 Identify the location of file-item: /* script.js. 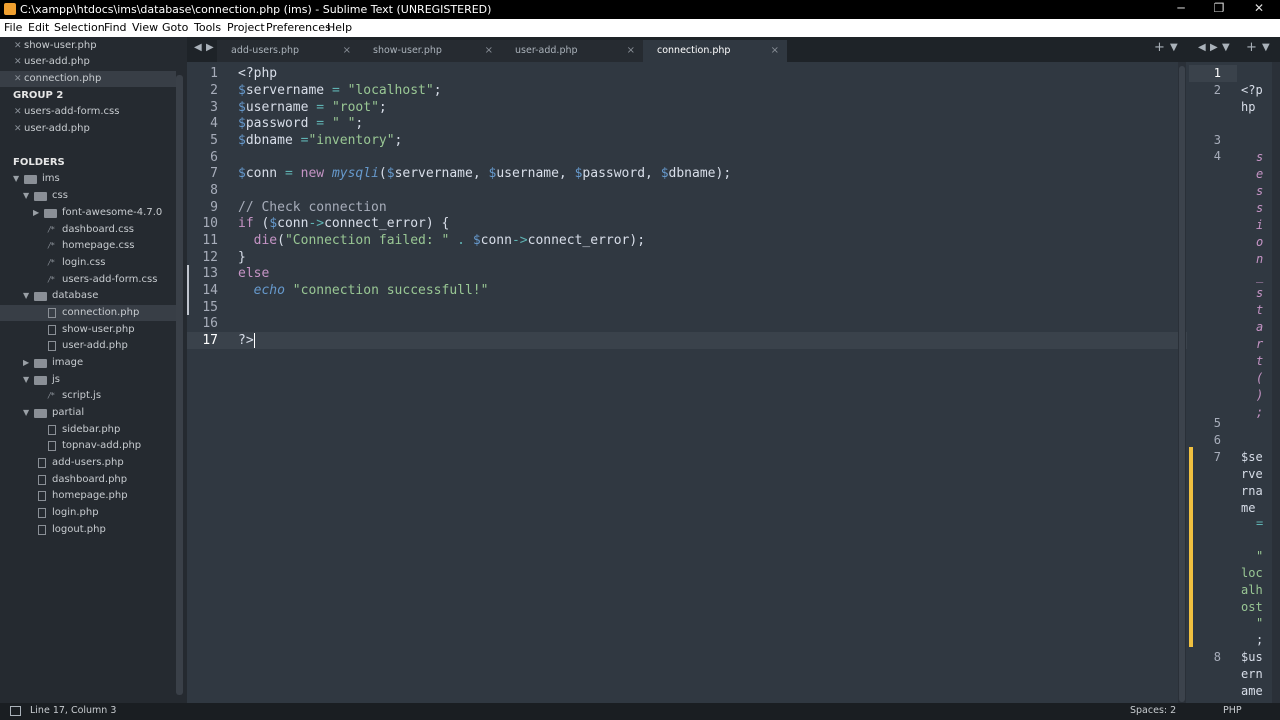
(88, 396).